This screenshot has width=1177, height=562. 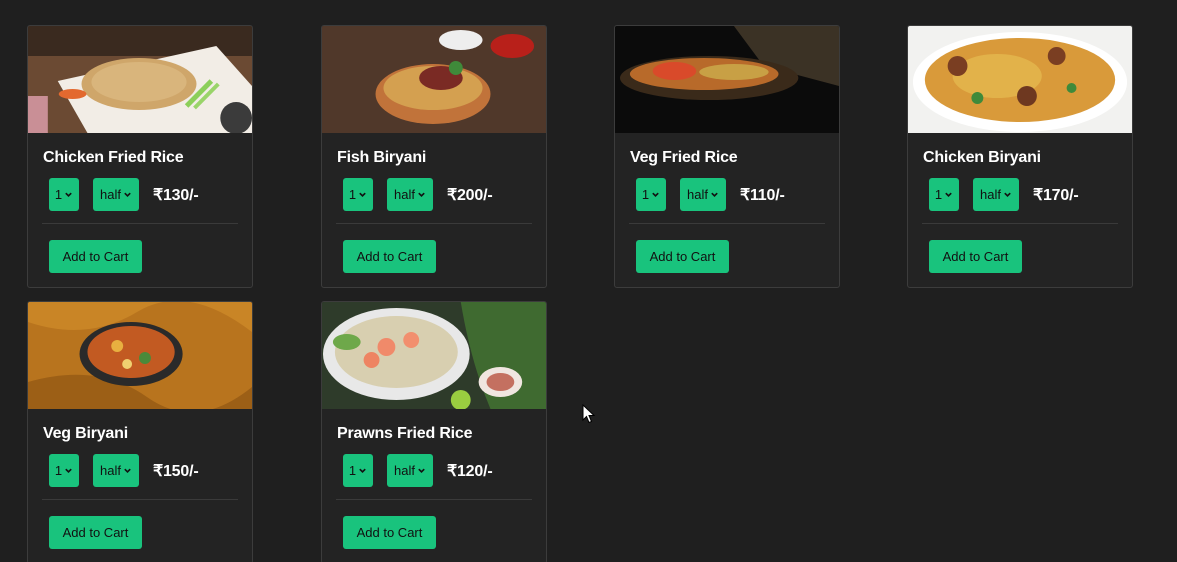 What do you see at coordinates (85, 433) in the screenshot?
I see `product-name: Veg Biryani` at bounding box center [85, 433].